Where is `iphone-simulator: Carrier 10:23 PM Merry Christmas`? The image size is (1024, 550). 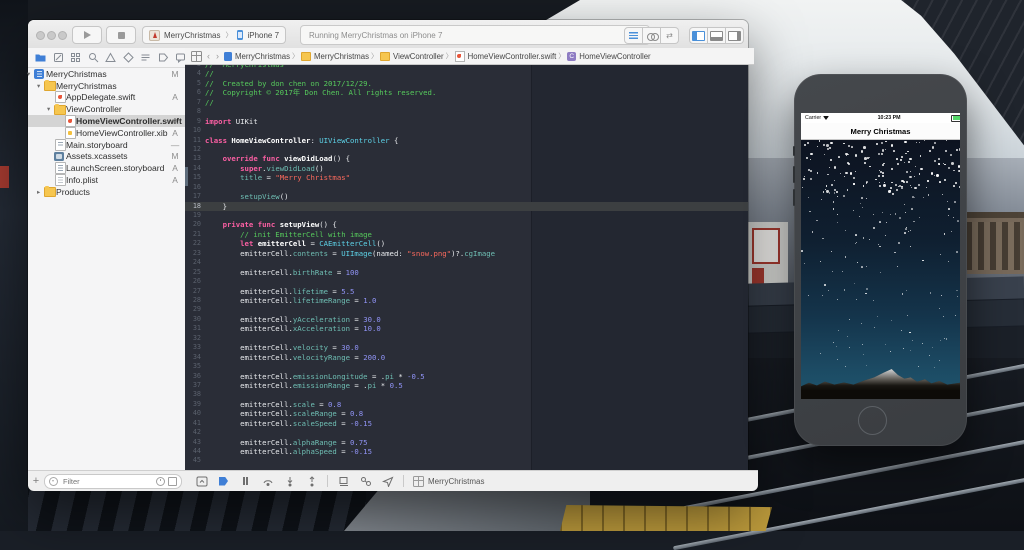 iphone-simulator: Carrier 10:23 PM Merry Christmas is located at coordinates (879, 260).